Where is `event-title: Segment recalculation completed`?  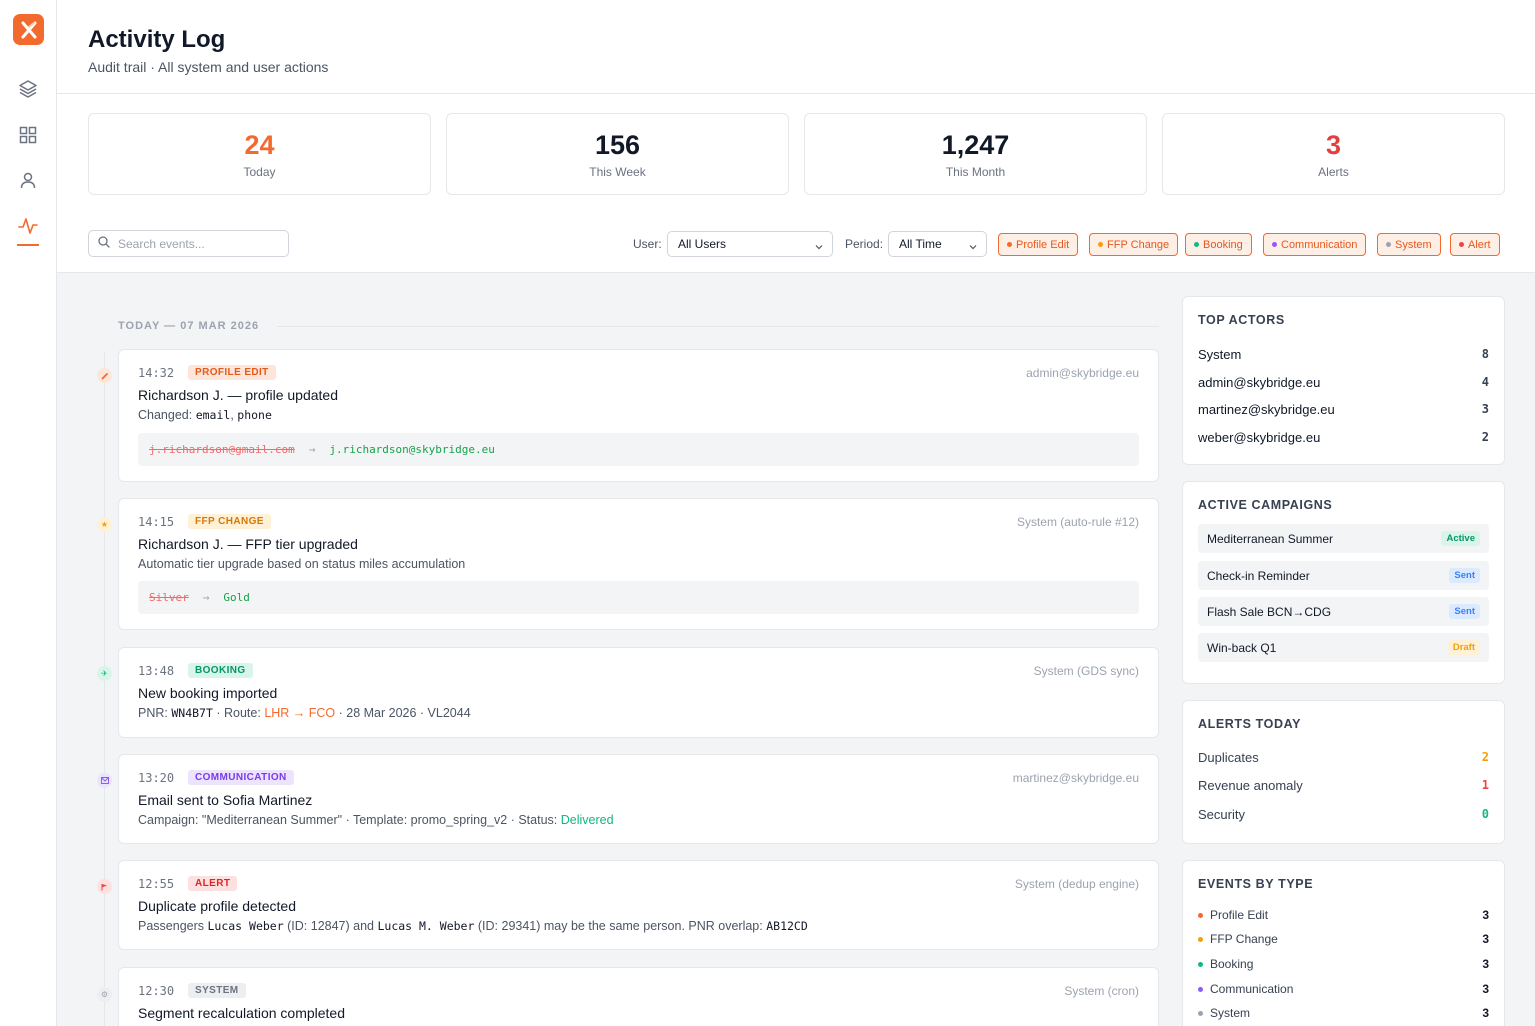 event-title: Segment recalculation completed is located at coordinates (242, 1013).